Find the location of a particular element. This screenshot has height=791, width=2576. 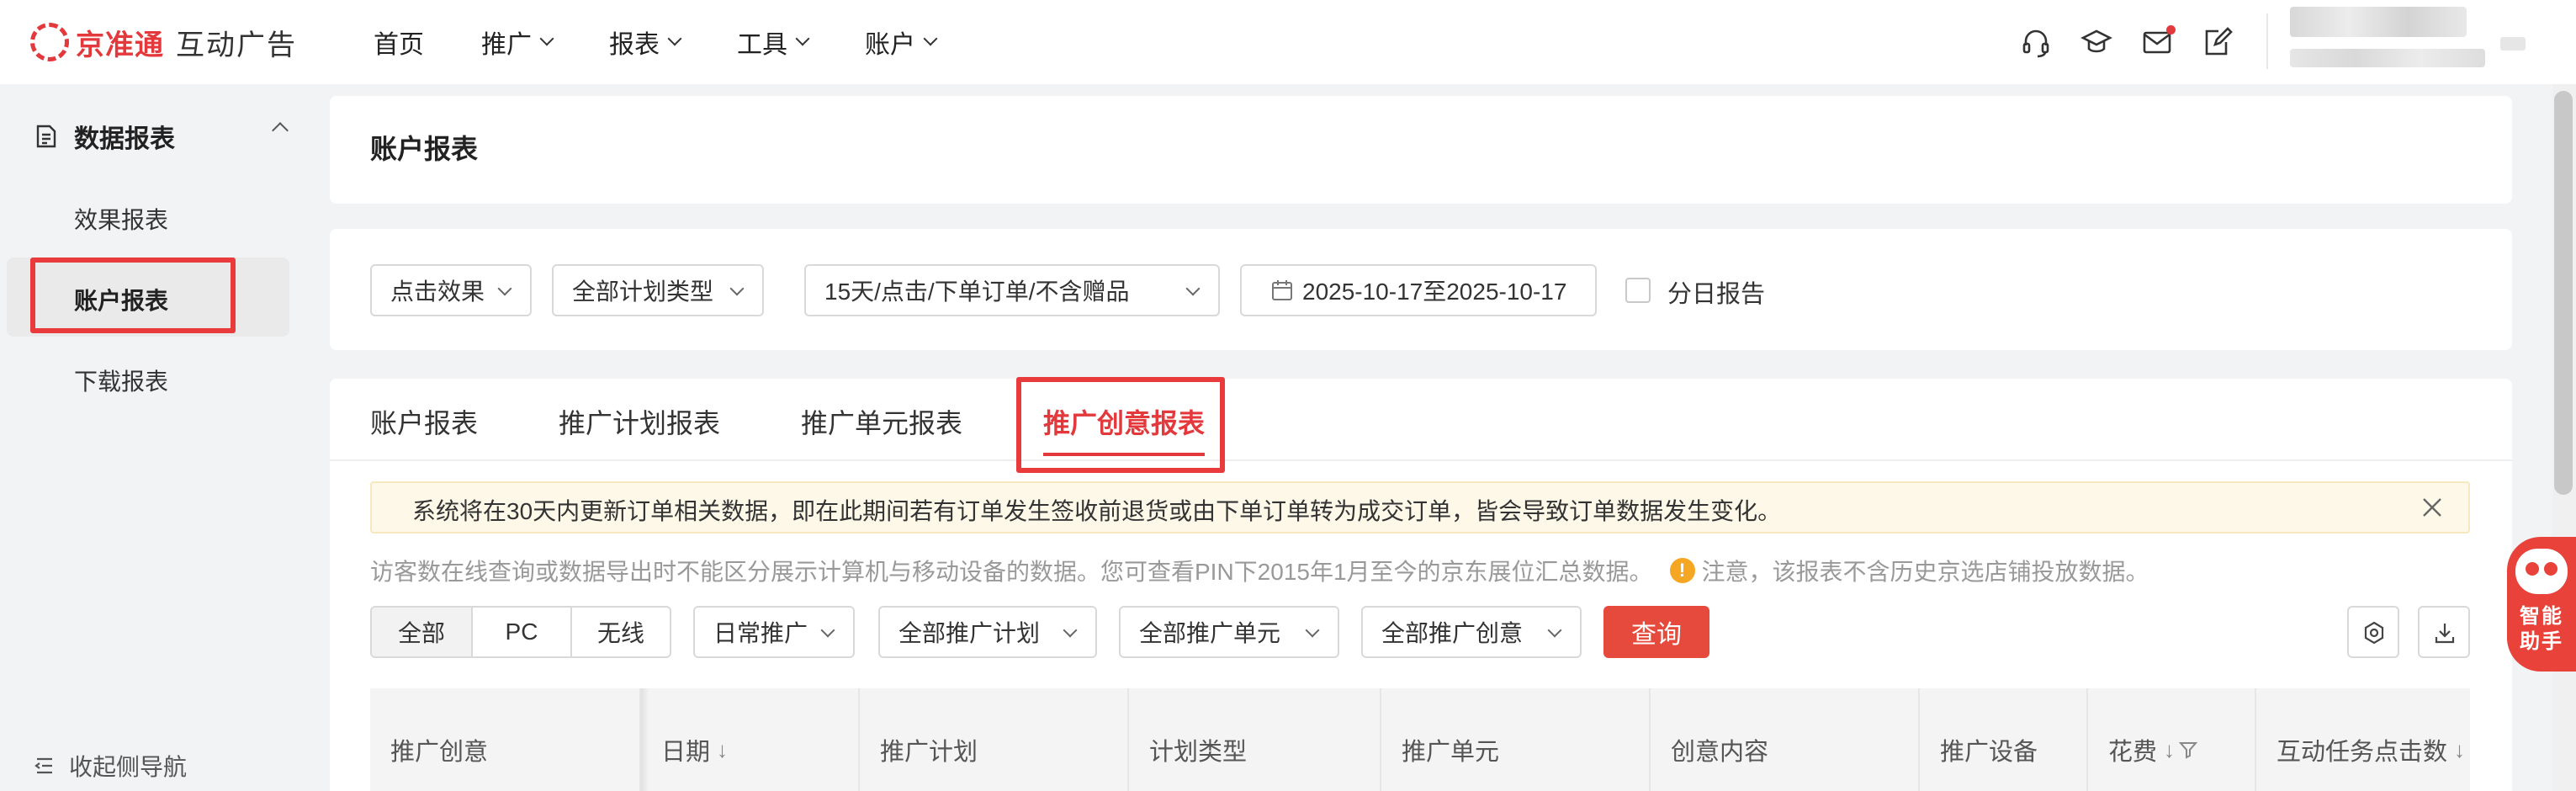

attribution-select: 15天/点击/下单订单/不含赠品 is located at coordinates (1012, 290).